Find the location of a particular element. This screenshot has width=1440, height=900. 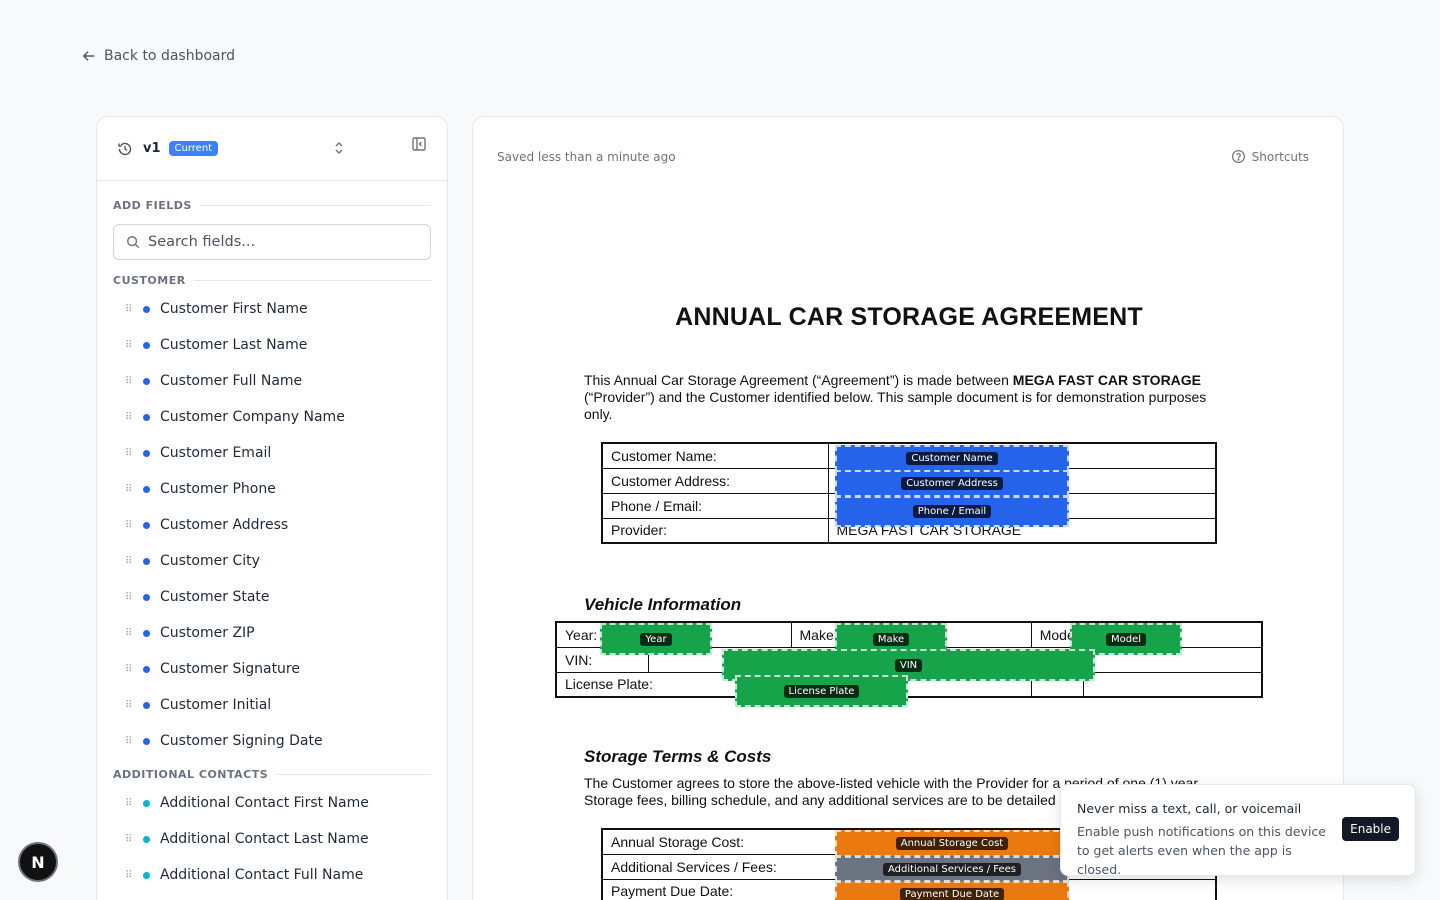

customer-name-field: Customer Name is located at coordinates (952, 458).